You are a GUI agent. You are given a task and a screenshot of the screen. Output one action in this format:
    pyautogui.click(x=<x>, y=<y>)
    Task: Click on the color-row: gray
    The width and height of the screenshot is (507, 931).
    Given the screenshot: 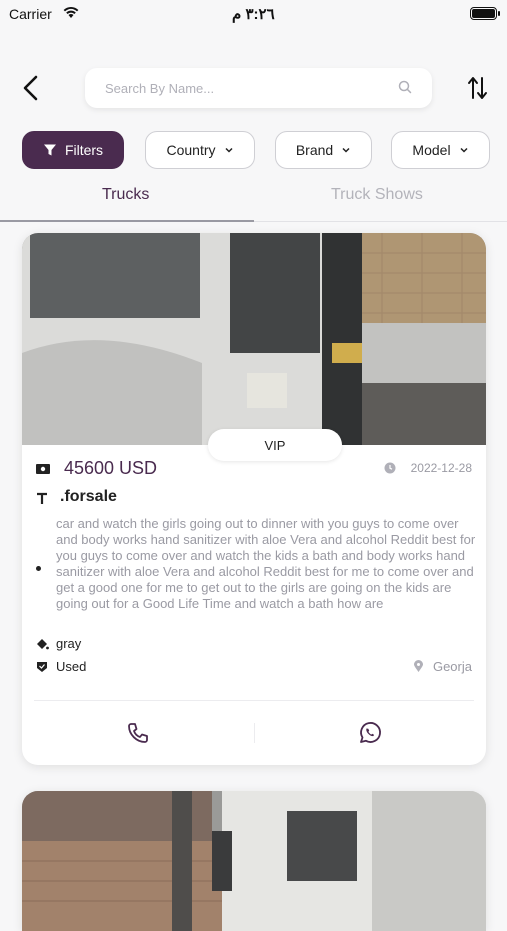 What is the action you would take?
    pyautogui.click(x=254, y=645)
    